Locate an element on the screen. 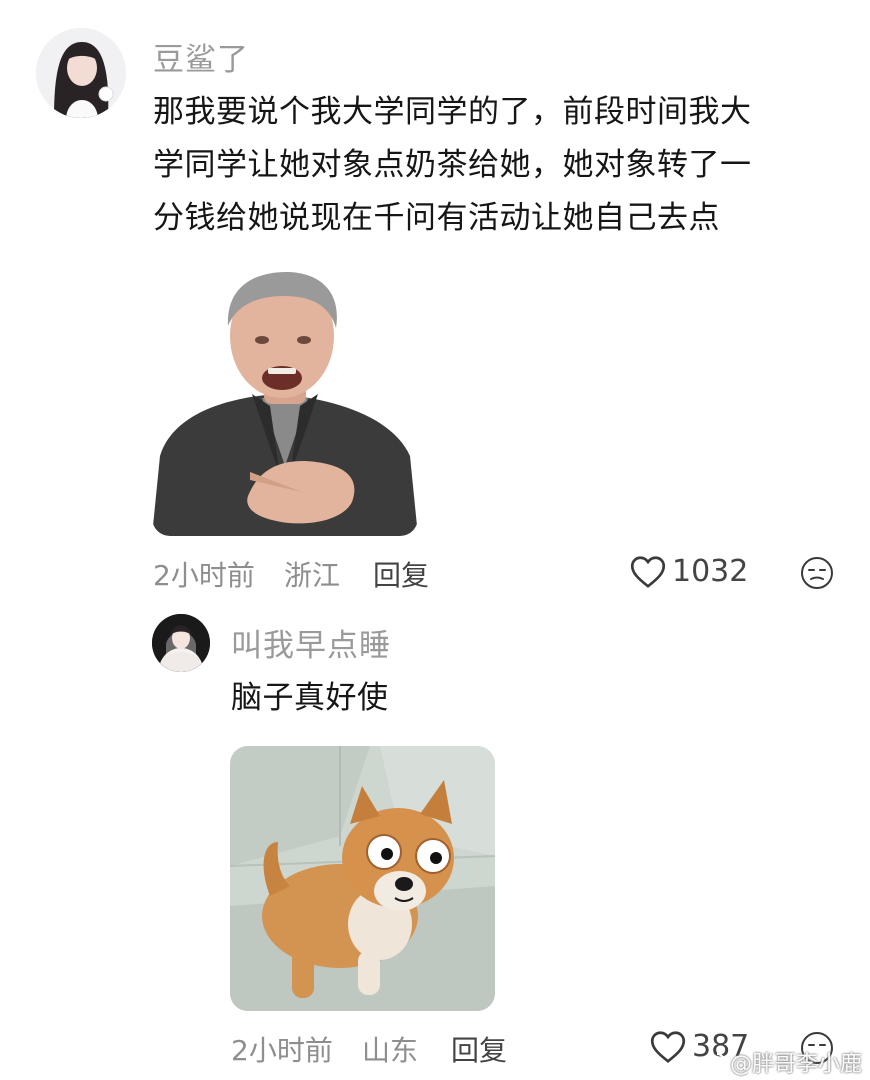 The height and width of the screenshot is (1080, 870). reply-time: 2小时前 is located at coordinates (282, 1050).